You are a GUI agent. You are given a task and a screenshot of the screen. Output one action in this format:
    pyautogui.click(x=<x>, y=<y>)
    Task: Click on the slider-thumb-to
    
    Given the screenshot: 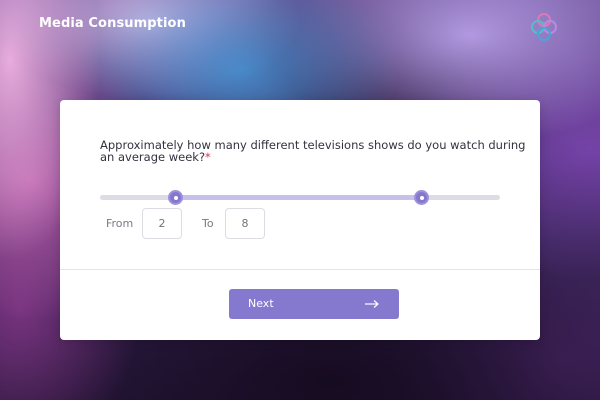 What is the action you would take?
    pyautogui.click(x=421, y=197)
    